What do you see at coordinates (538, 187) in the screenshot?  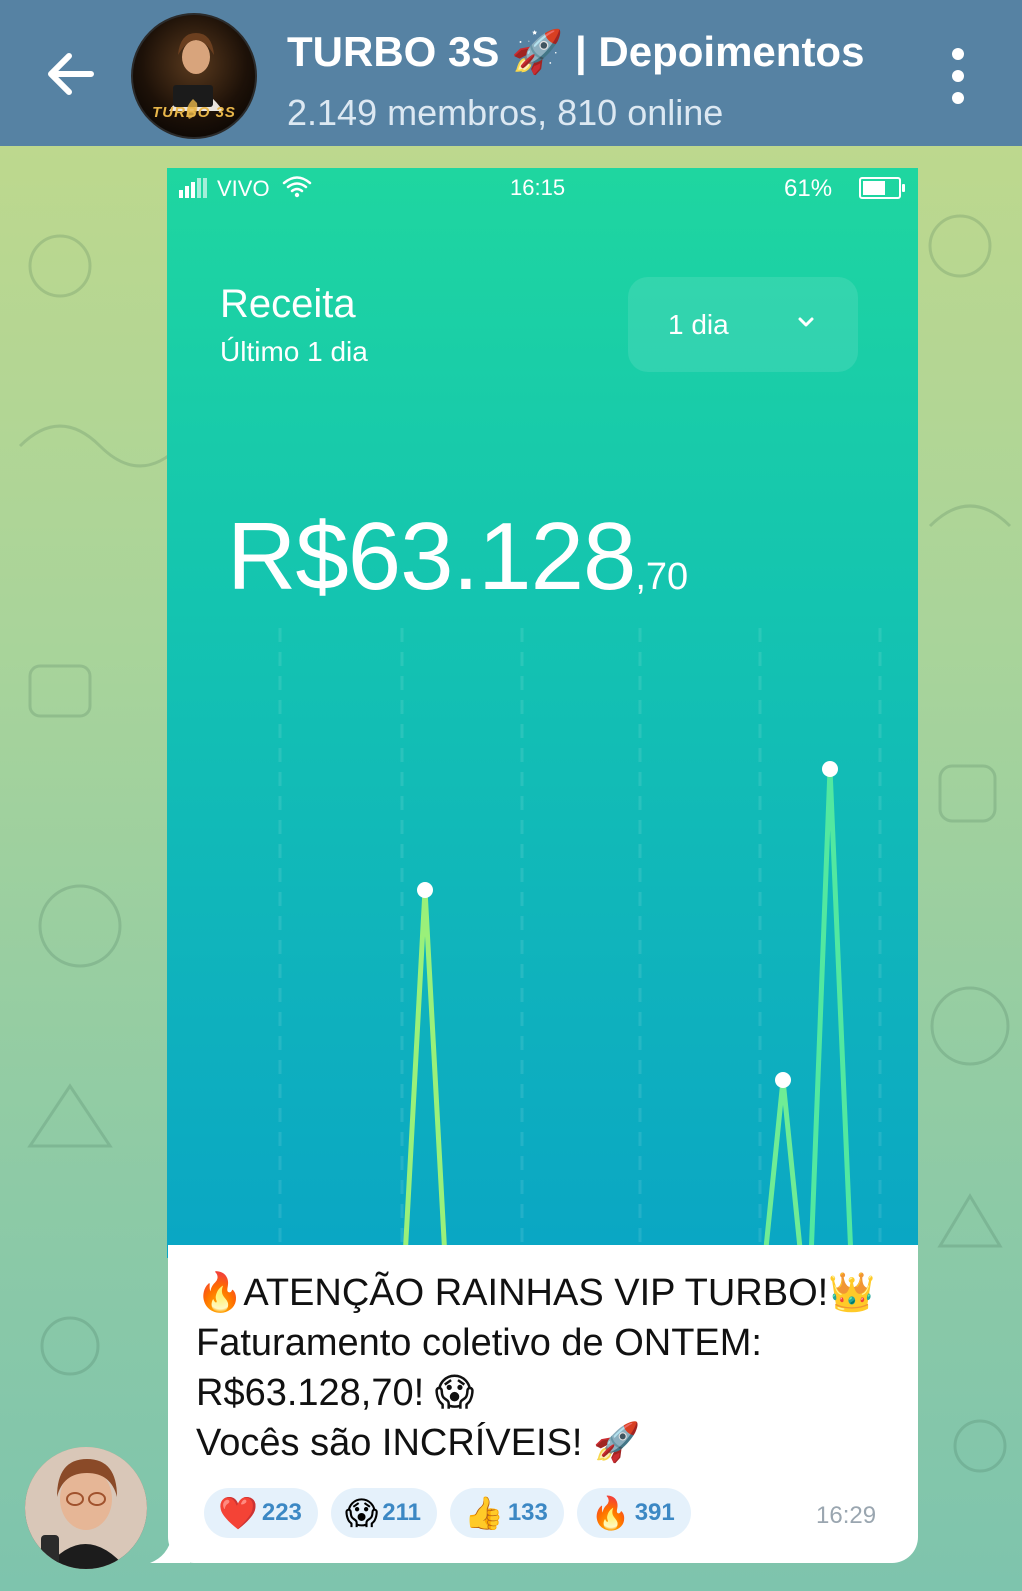 I see `status-time: 16:15` at bounding box center [538, 187].